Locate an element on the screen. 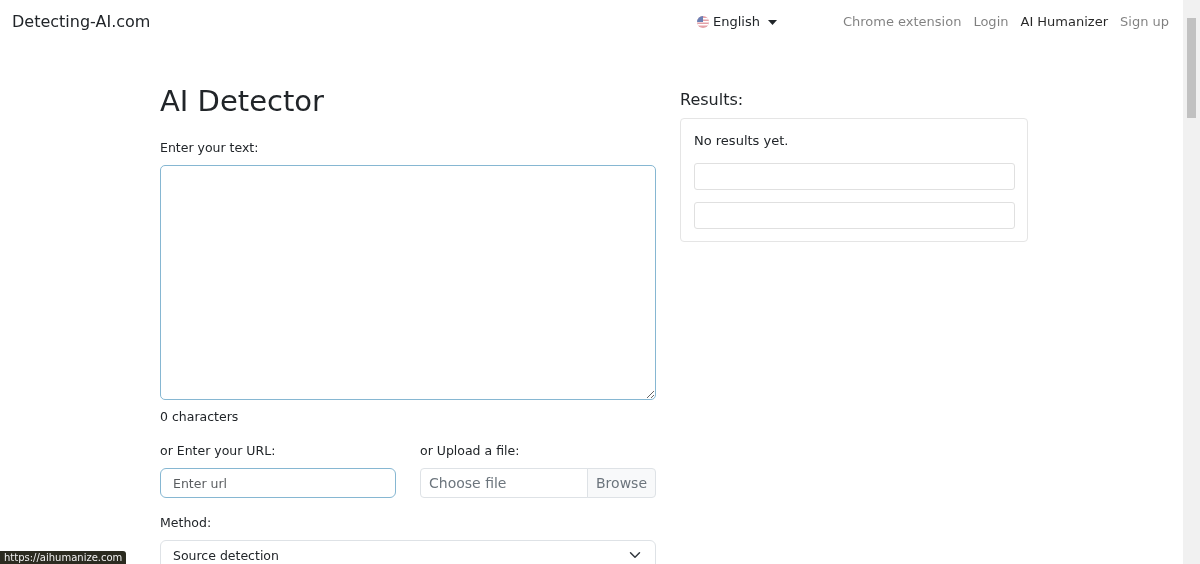 Image resolution: width=1200 pixels, height=564 pixels. method-select: Source detection is located at coordinates (408, 551).